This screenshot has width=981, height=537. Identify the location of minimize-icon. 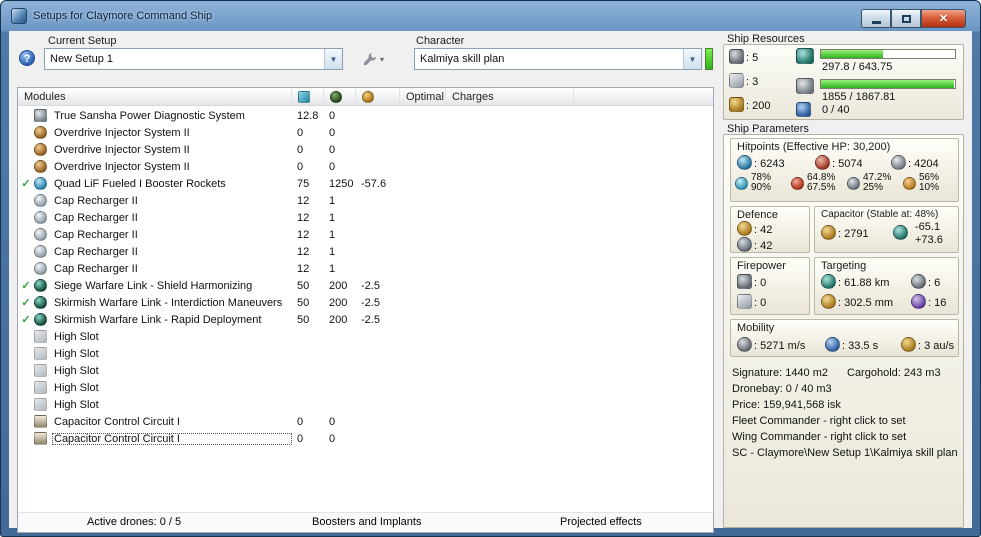
(876, 22).